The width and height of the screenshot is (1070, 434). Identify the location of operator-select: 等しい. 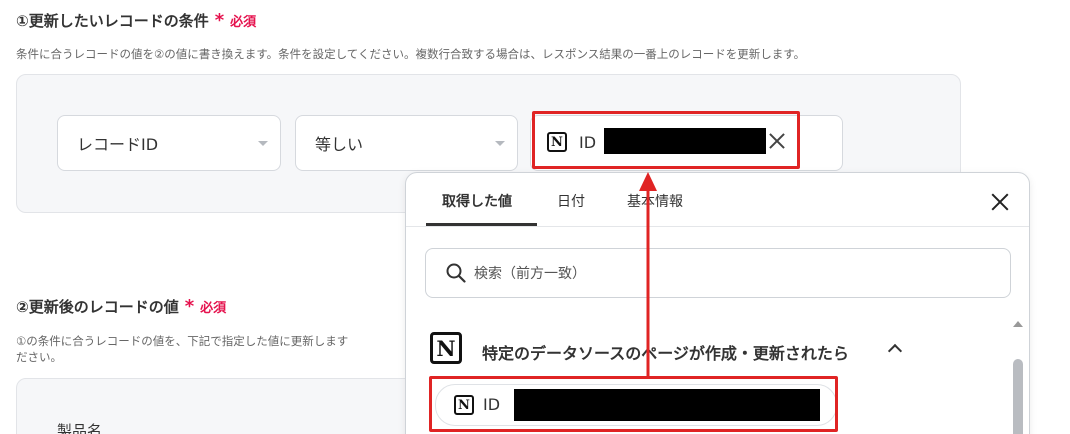
(406, 143).